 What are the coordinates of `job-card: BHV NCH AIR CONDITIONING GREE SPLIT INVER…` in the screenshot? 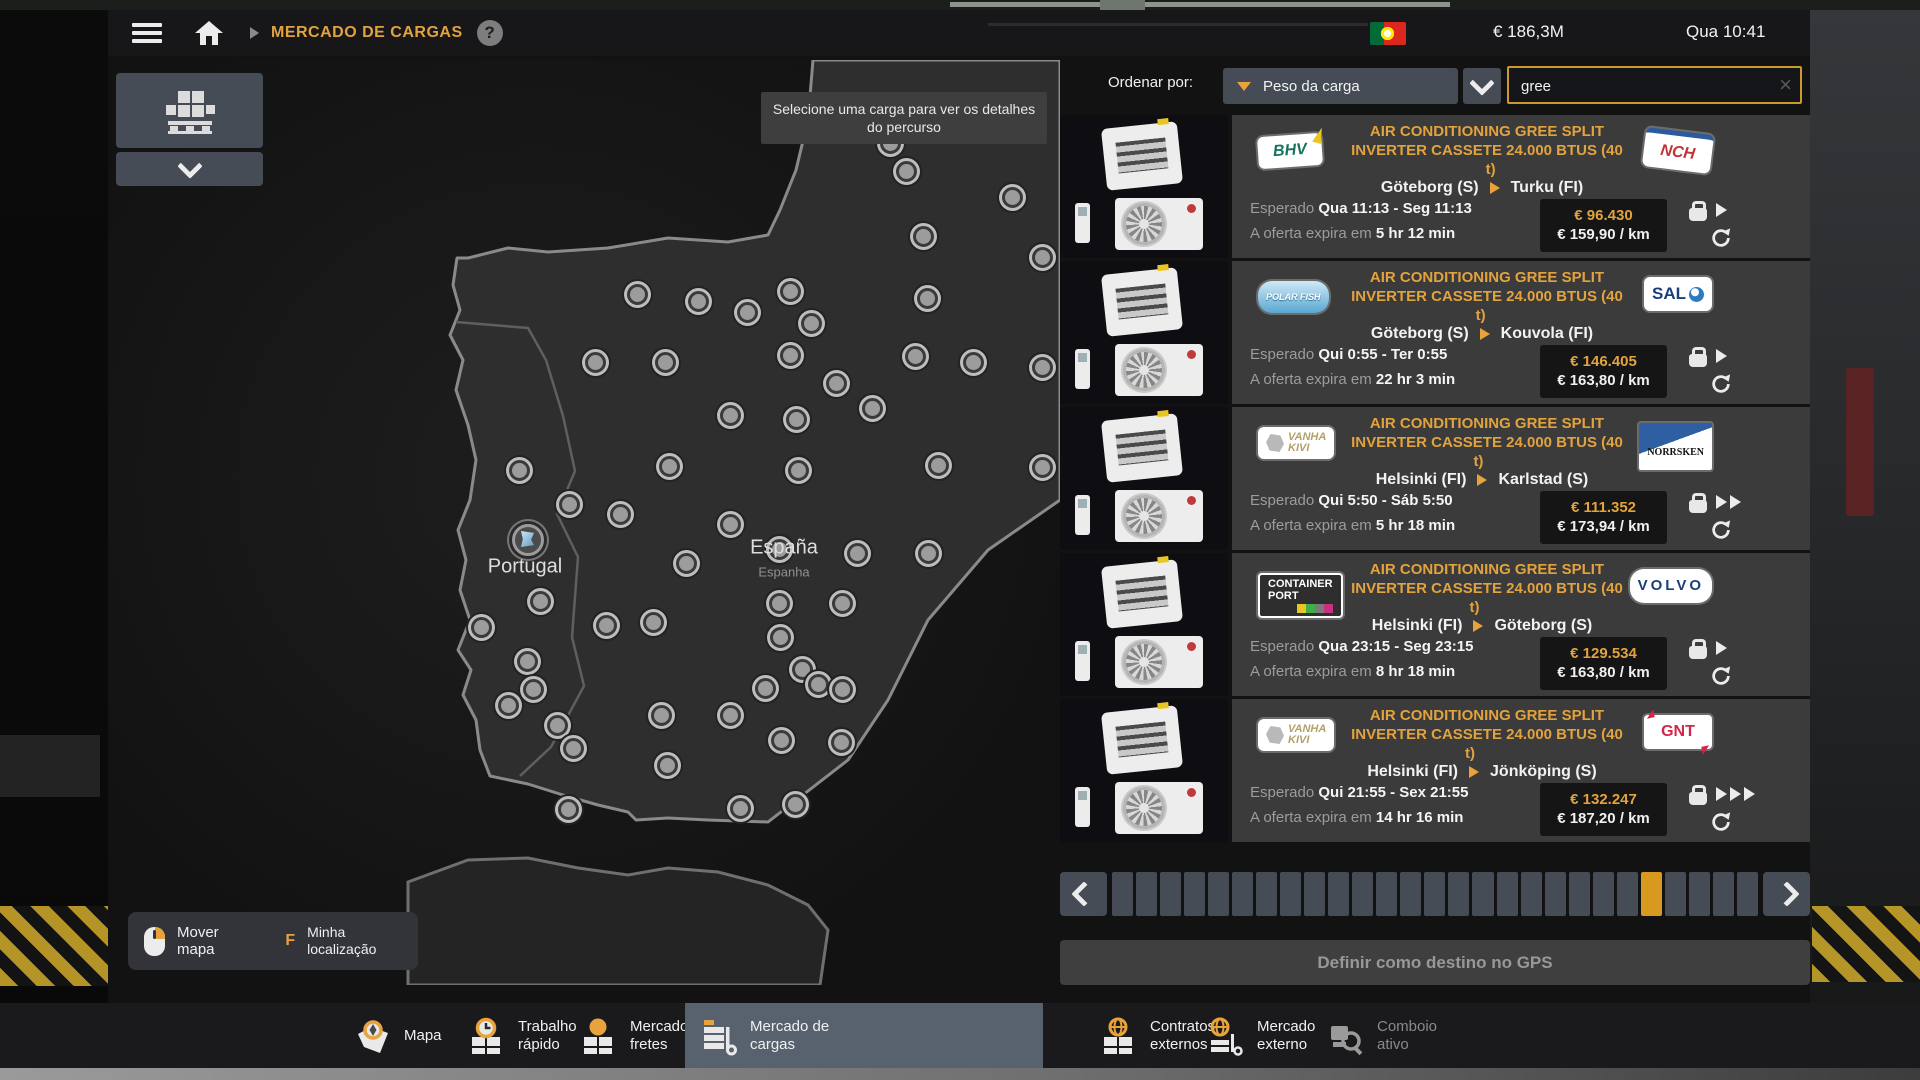 It's located at (1435, 186).